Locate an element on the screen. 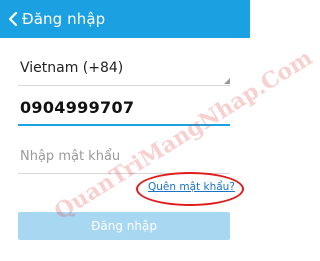  password-input: Nhập mật khẩu is located at coordinates (124, 157).